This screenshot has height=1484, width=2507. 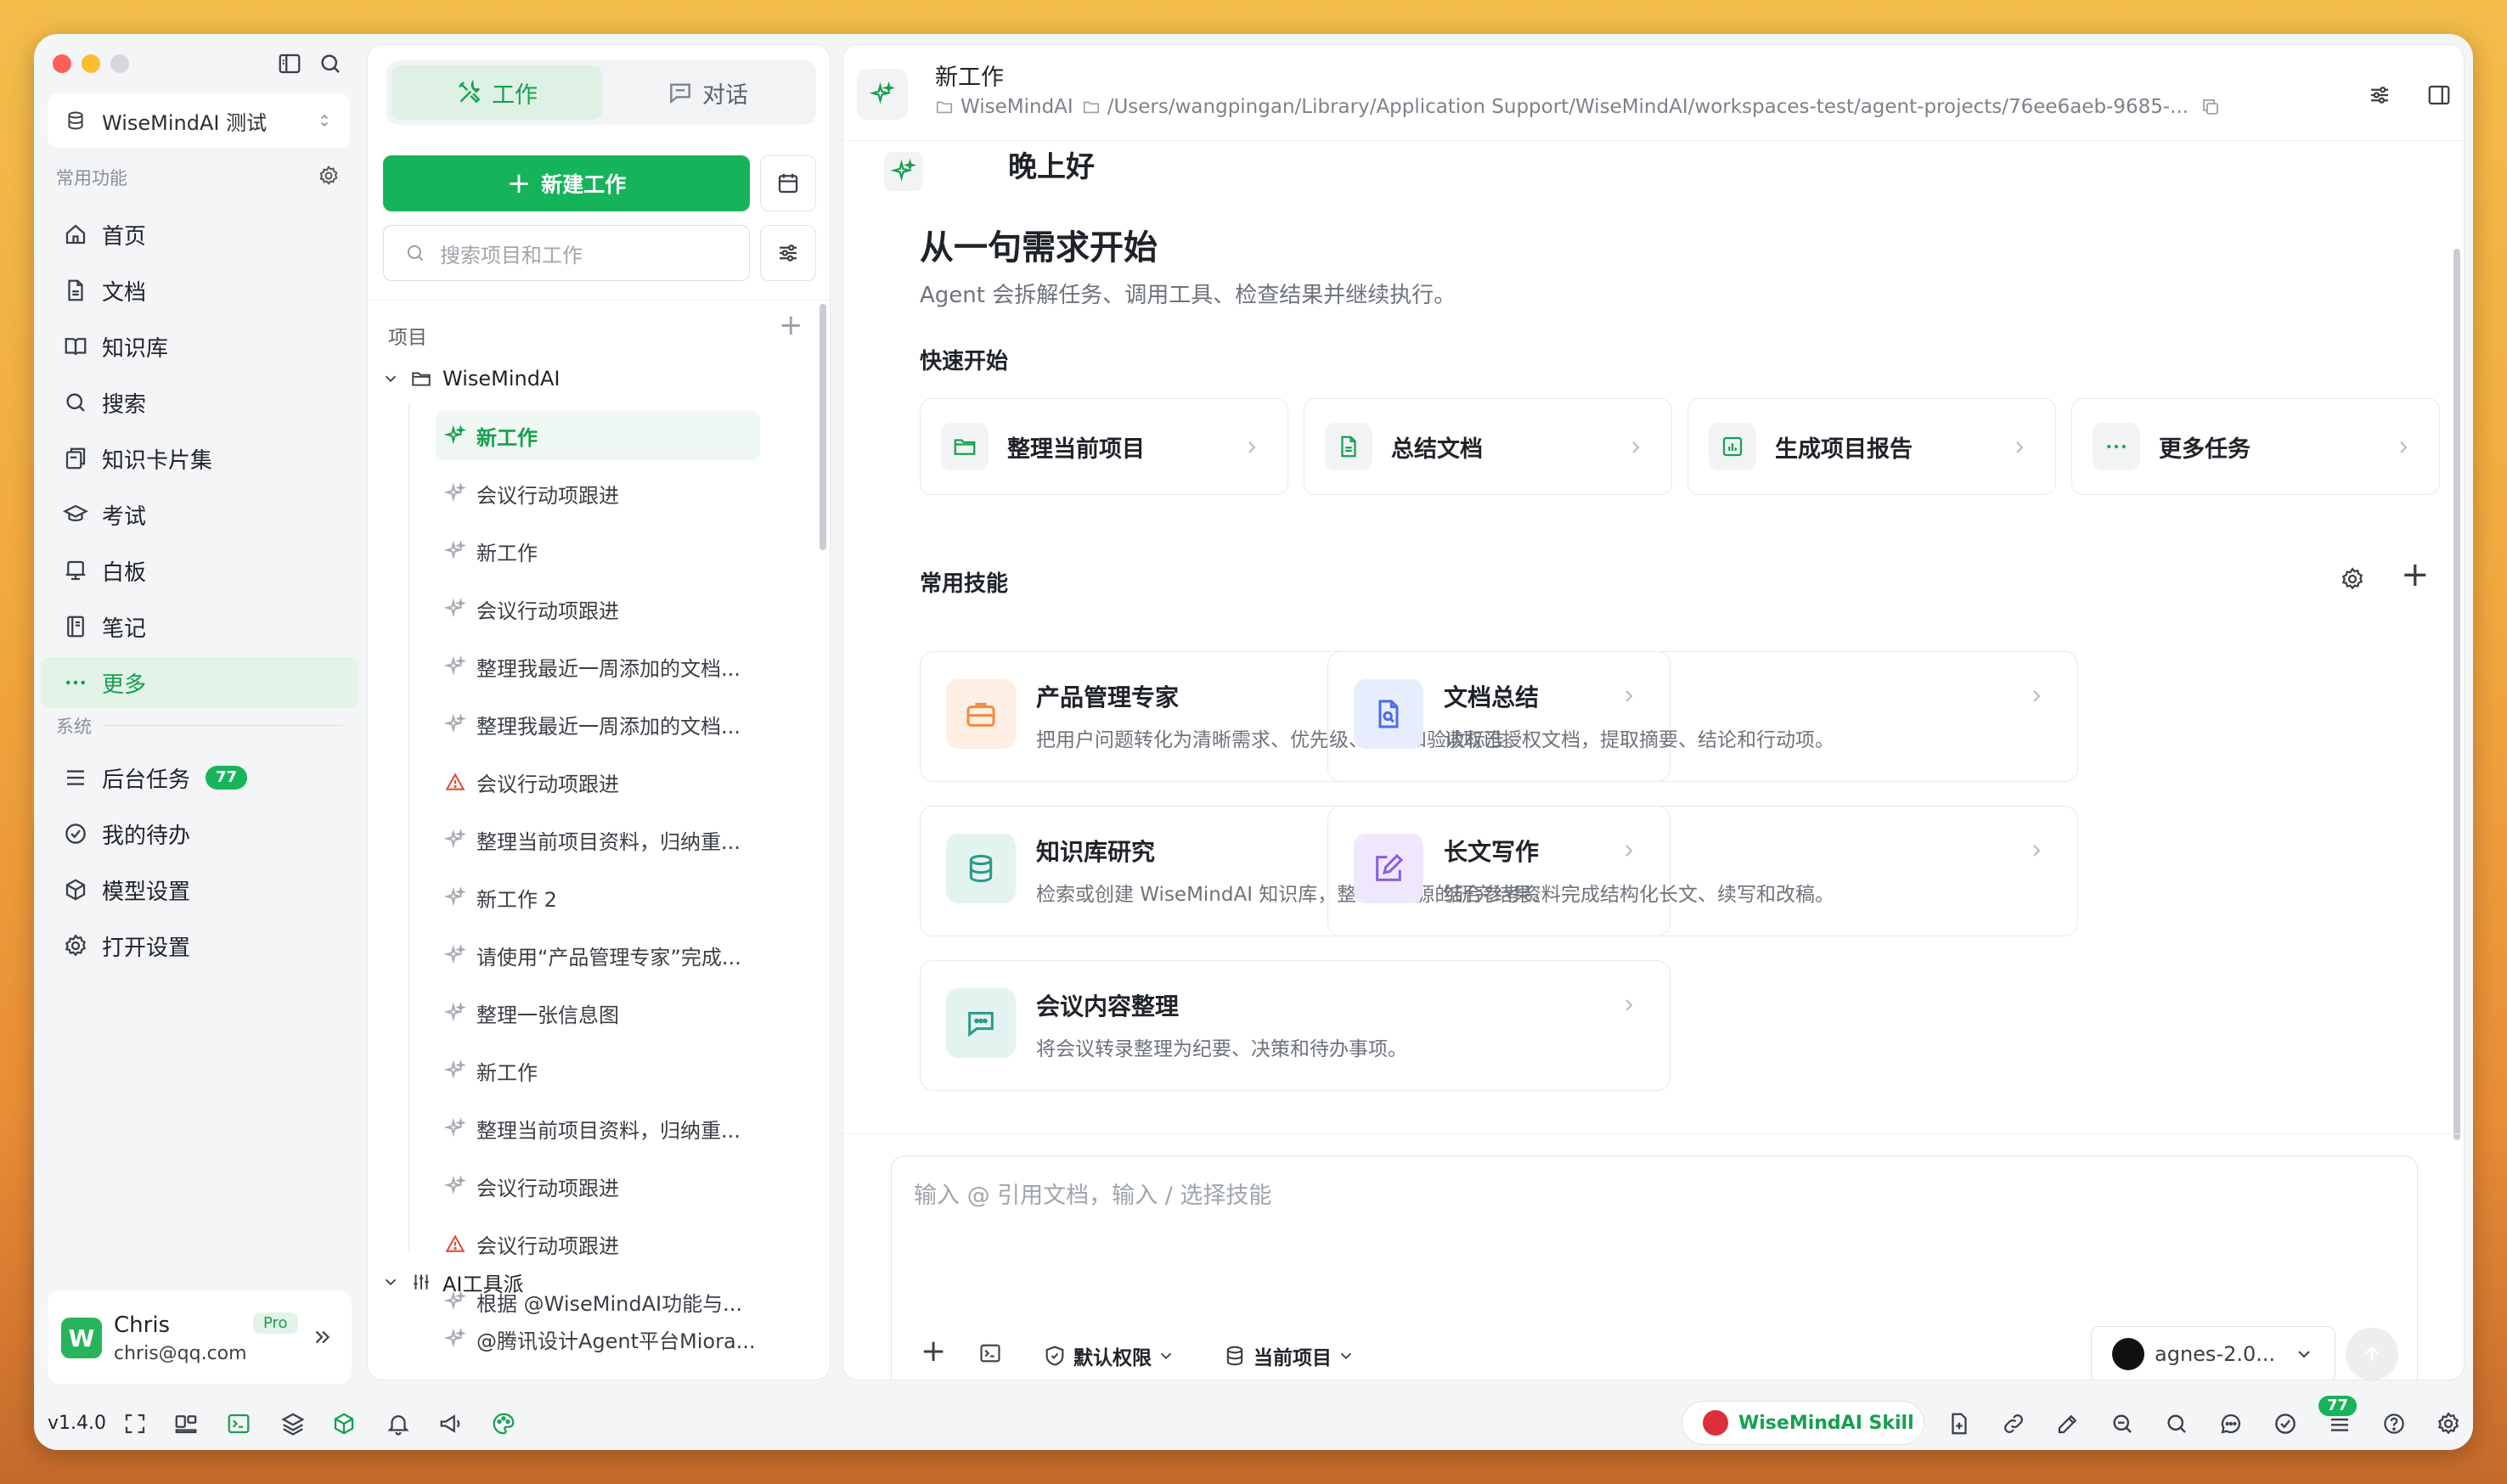 I want to click on sparkle-icon, so click(x=455, y=955).